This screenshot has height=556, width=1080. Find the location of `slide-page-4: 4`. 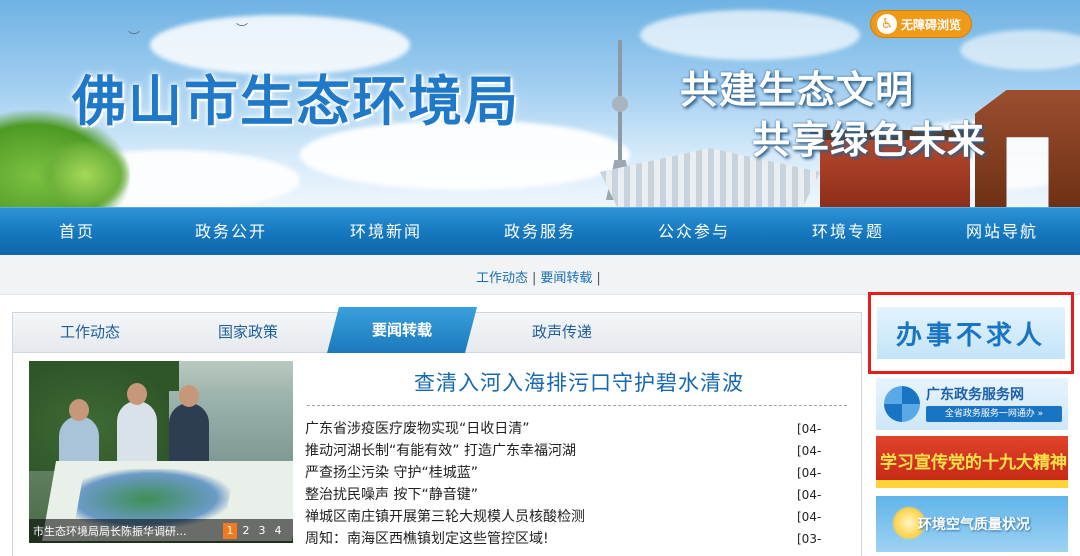

slide-page-4: 4 is located at coordinates (278, 531).